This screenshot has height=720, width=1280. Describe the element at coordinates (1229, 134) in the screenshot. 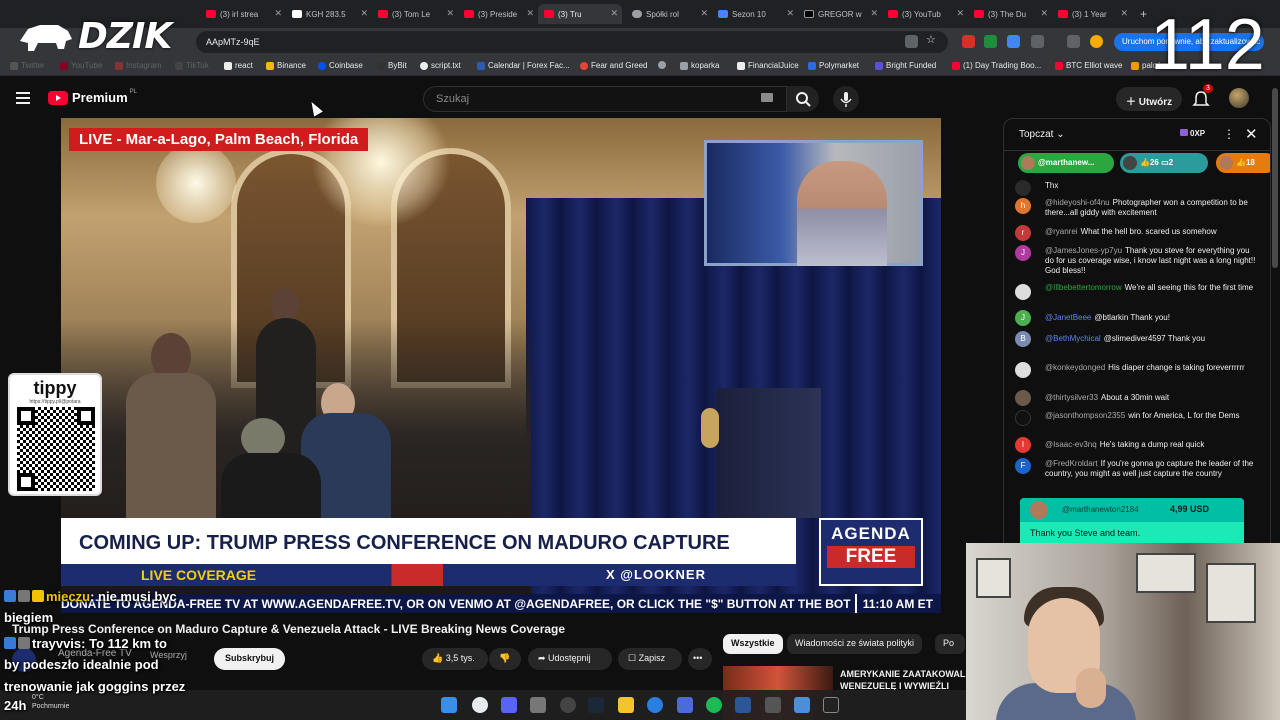

I see `more-vert-icon: ⋮` at that location.